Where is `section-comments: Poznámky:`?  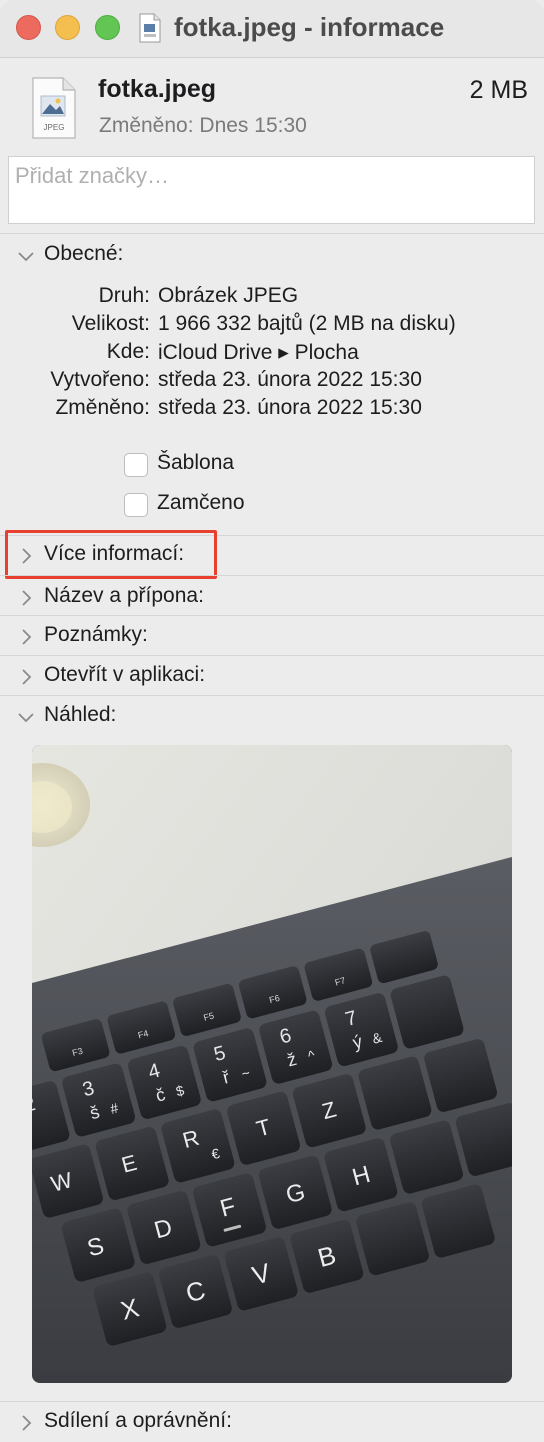 section-comments: Poznámky: is located at coordinates (272, 637).